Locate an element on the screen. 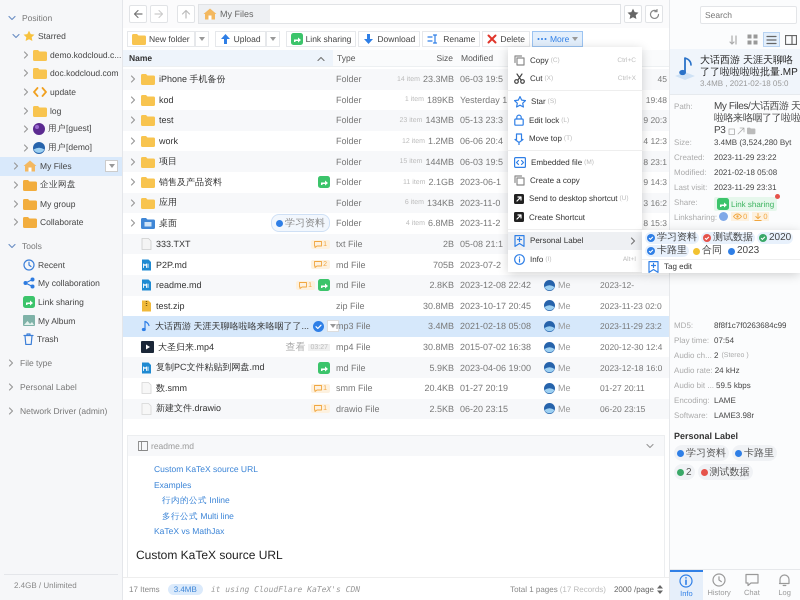 This screenshot has width=800, height=600. tree-item: My group is located at coordinates (61, 203).